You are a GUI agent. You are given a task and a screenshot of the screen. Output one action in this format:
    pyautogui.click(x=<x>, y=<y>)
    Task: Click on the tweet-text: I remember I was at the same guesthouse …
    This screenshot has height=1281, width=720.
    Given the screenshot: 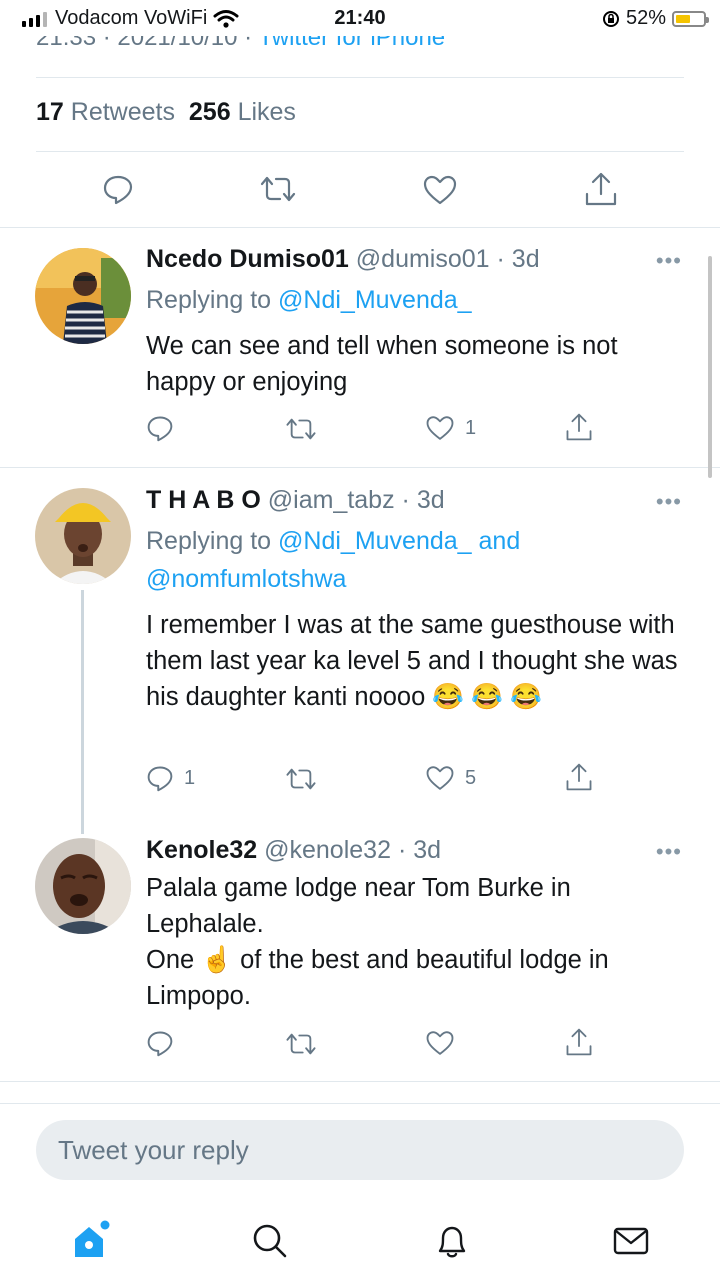 What is the action you would take?
    pyautogui.click(x=412, y=661)
    